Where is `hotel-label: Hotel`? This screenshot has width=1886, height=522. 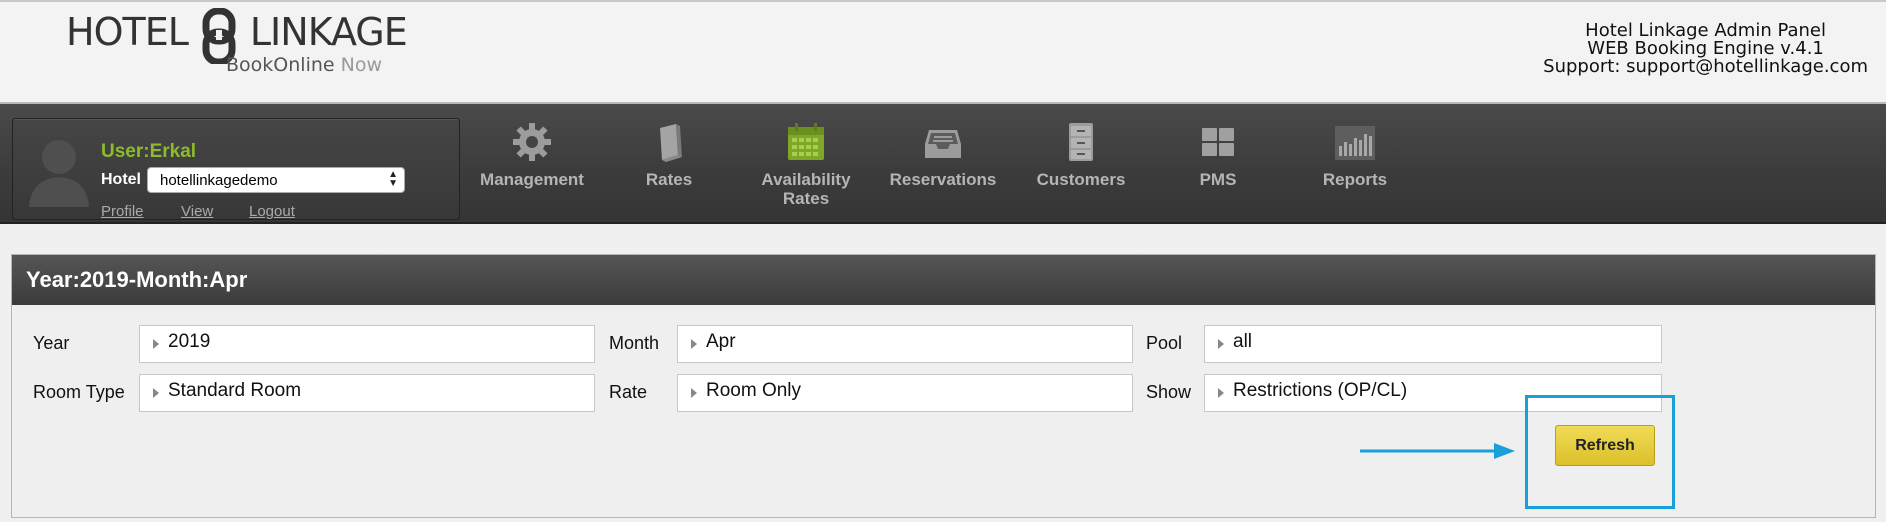 hotel-label: Hotel is located at coordinates (121, 179).